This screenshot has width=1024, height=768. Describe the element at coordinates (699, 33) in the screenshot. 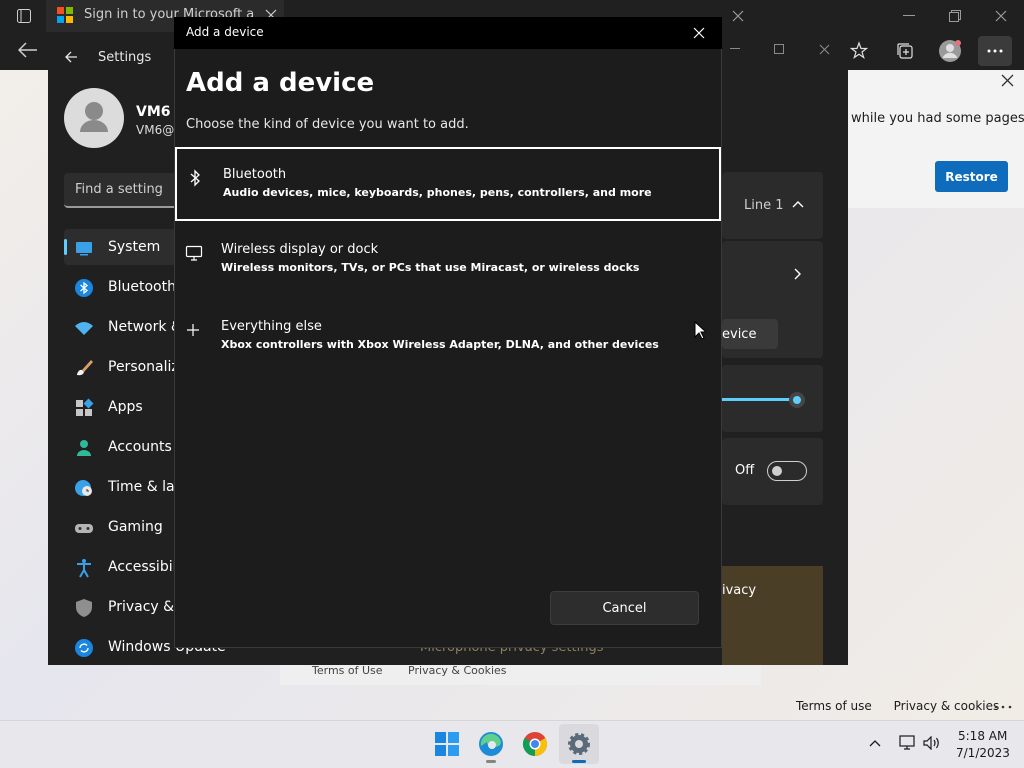

I see `dialog-close-icon` at that location.